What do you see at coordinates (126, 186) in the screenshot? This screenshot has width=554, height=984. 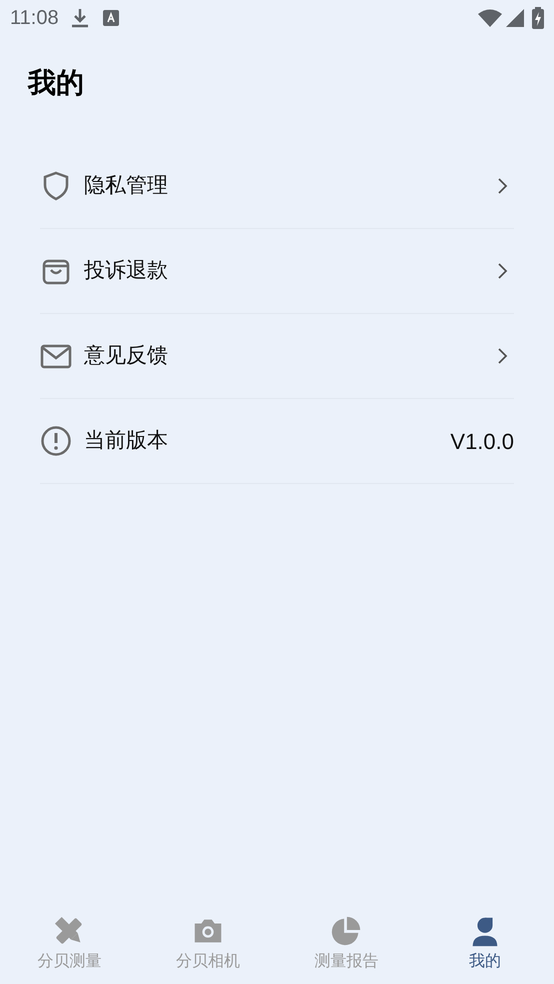 I see `menu-label: 隐私管理` at bounding box center [126, 186].